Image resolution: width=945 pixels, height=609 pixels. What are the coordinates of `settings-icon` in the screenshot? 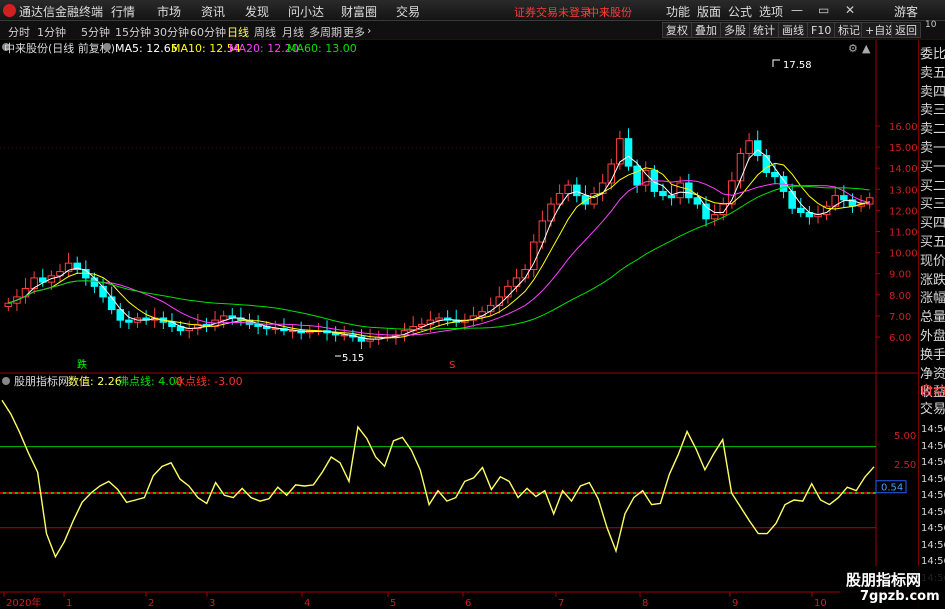 It's located at (107, 47).